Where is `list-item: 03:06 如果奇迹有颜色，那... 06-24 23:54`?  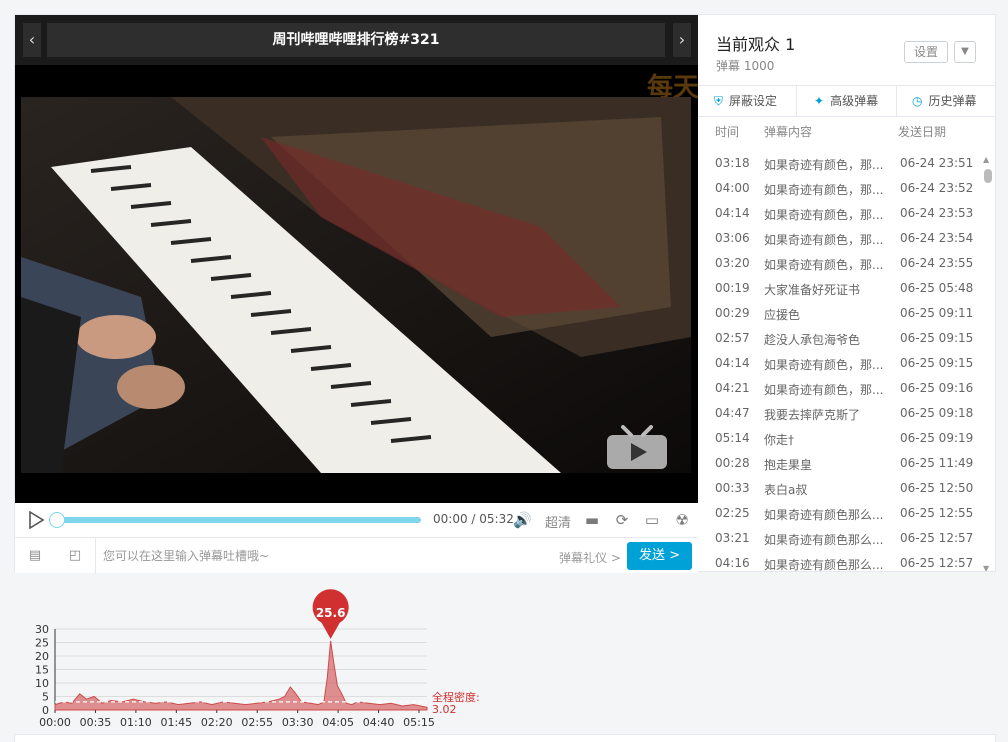 list-item: 03:06 如果奇迹有颜色，那... 06-24 23:54 is located at coordinates (841, 238).